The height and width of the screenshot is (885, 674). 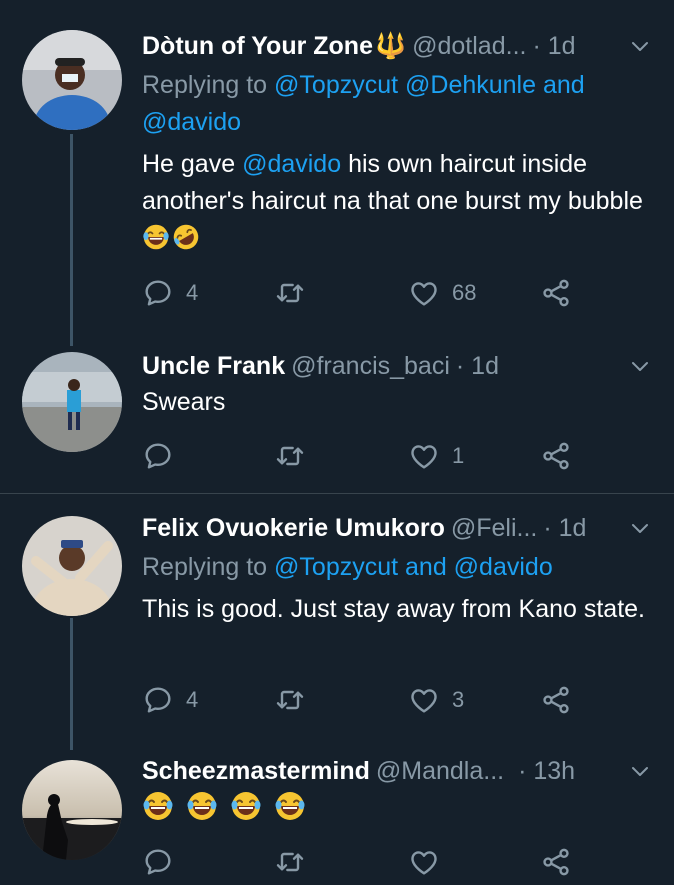 What do you see at coordinates (186, 237) in the screenshot?
I see `rofl-emoji` at bounding box center [186, 237].